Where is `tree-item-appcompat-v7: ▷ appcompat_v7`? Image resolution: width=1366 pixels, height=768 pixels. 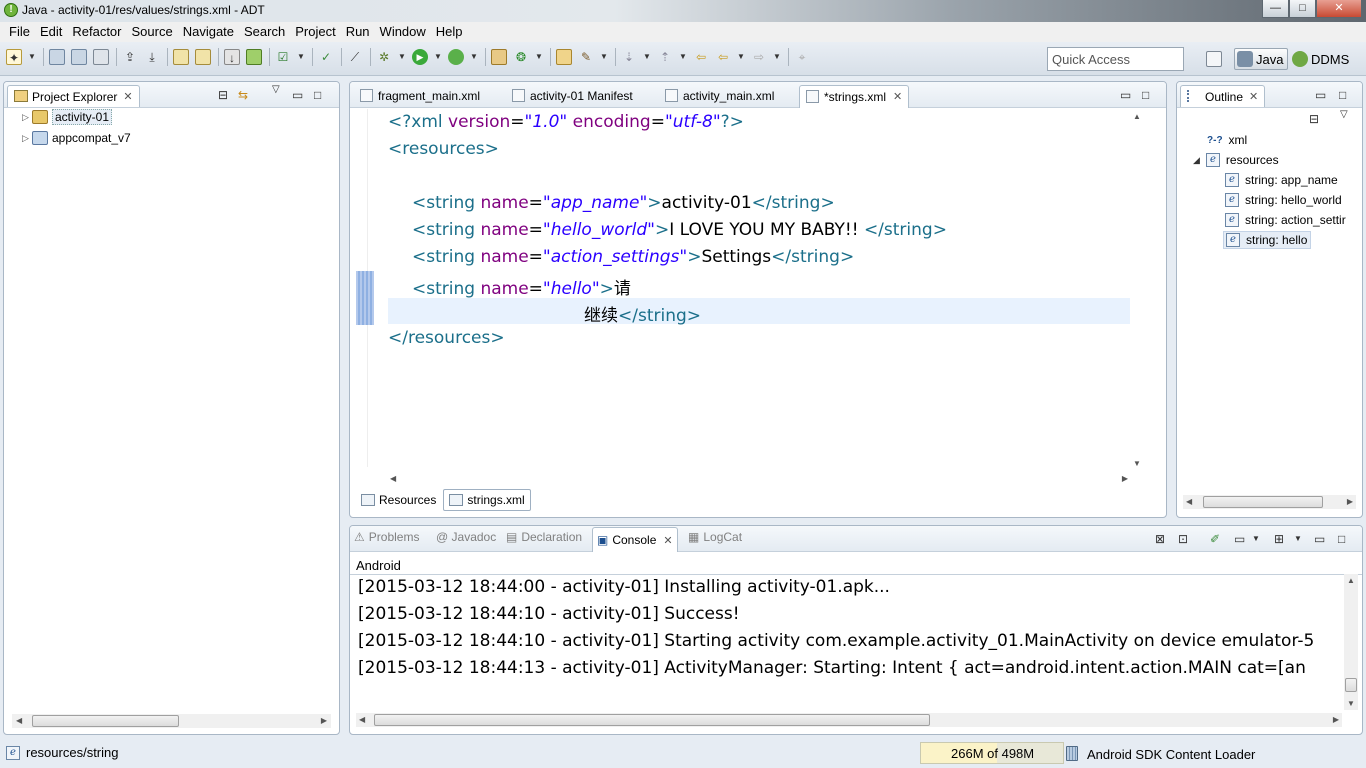
tree-item-appcompat-v7: ▷ appcompat_v7 is located at coordinates (76, 138).